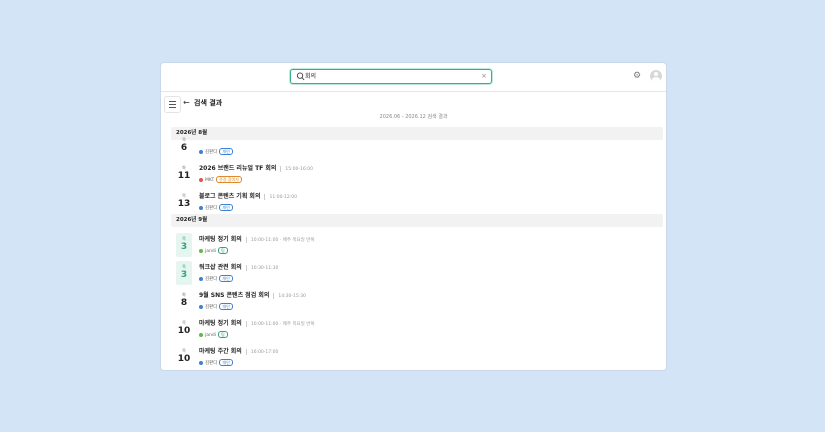 The image size is (825, 432). I want to click on top-bar: 회의 × ⚙, so click(413, 77).